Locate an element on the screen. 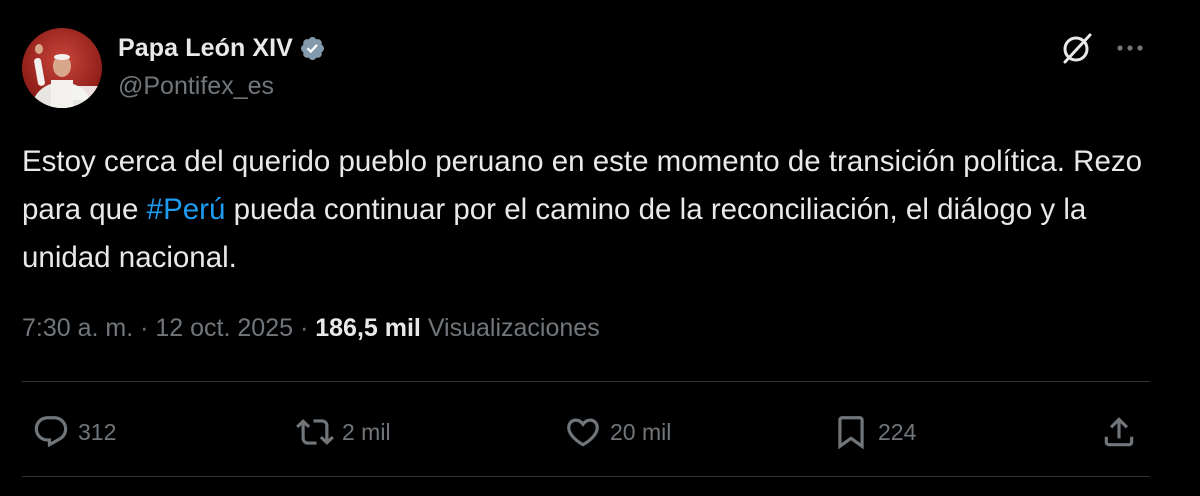 This screenshot has width=1200, height=496. views-count: 186,5 mil is located at coordinates (368, 328).